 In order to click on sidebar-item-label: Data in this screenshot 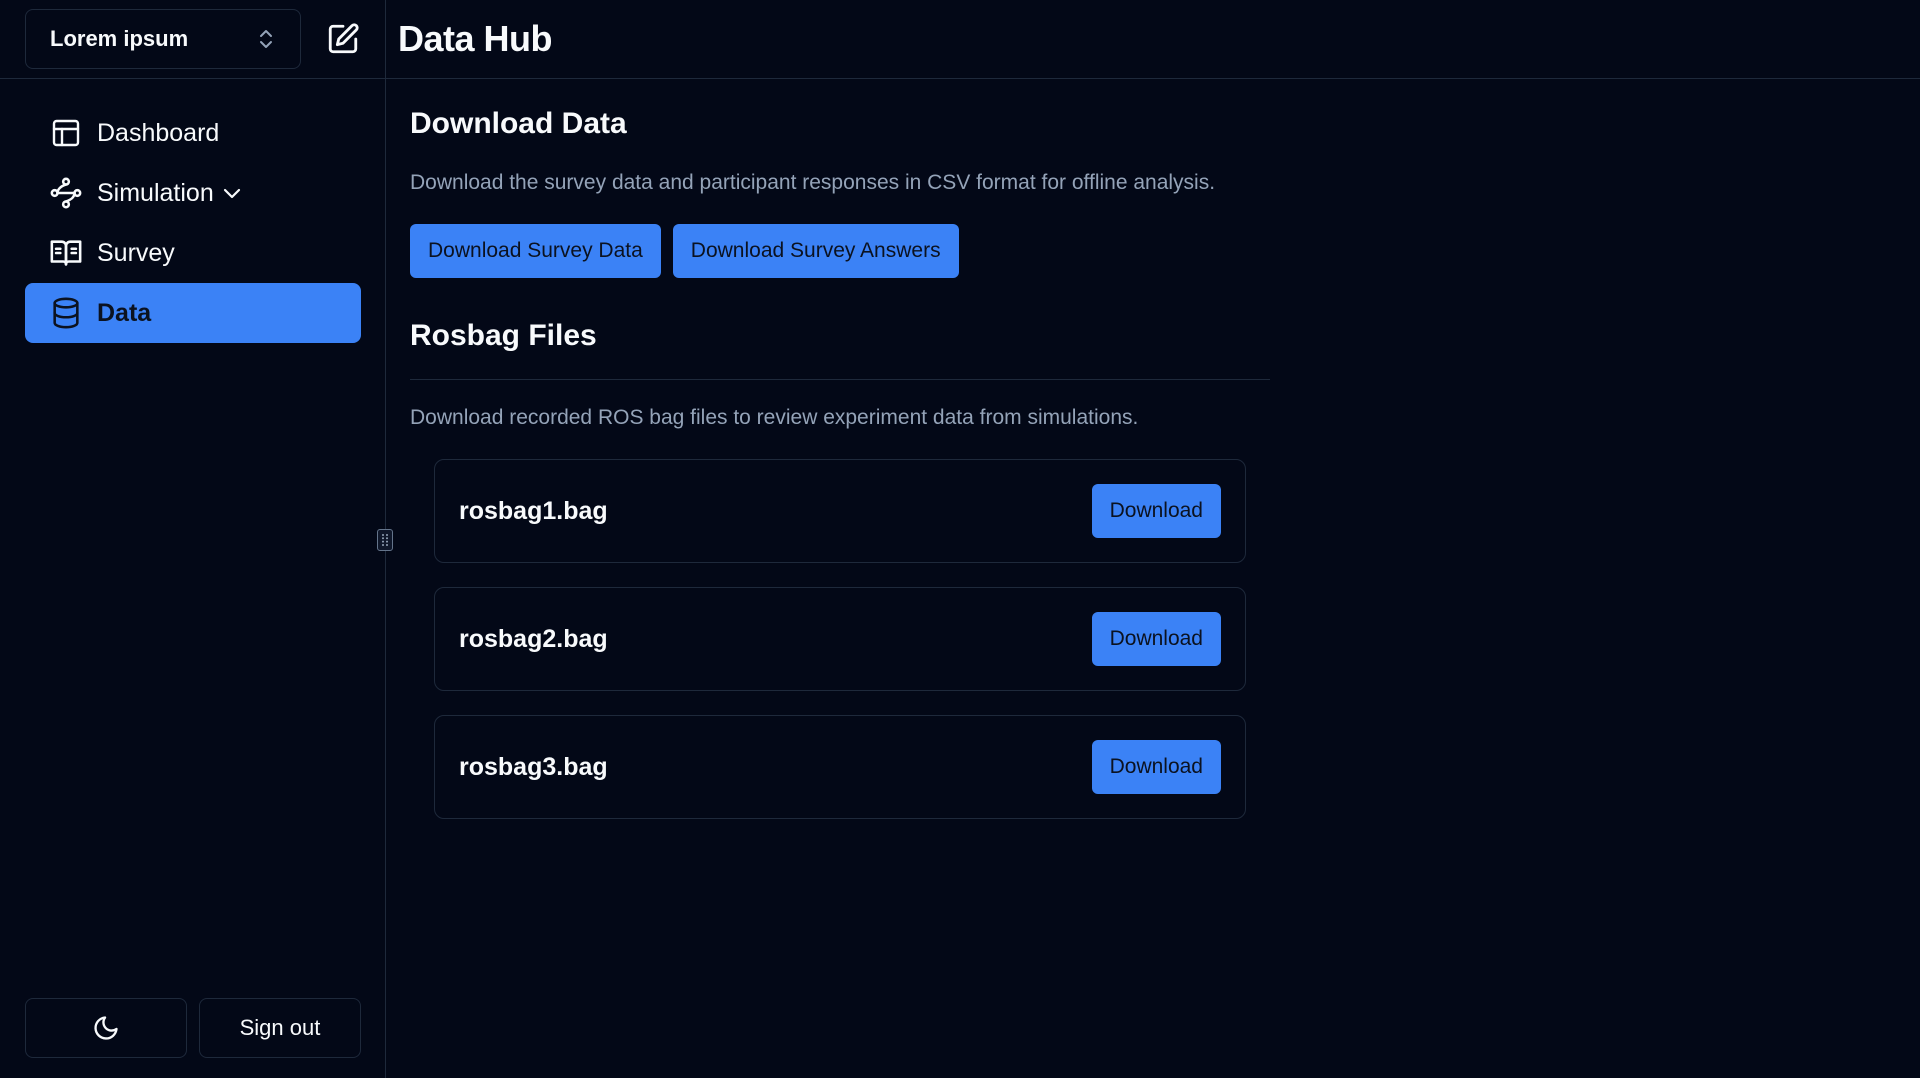, I will do `click(124, 312)`.